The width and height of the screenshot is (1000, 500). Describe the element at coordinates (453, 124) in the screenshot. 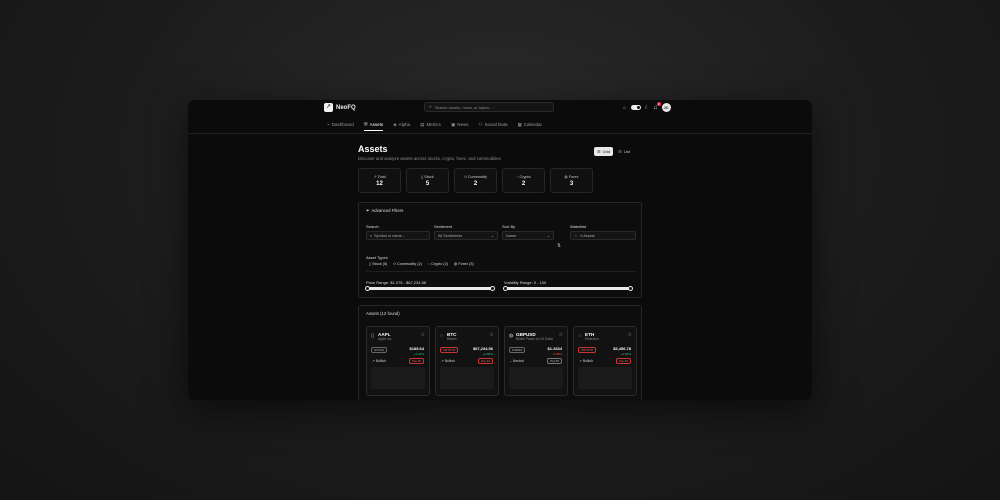

I see `news-icon: ▣` at that location.